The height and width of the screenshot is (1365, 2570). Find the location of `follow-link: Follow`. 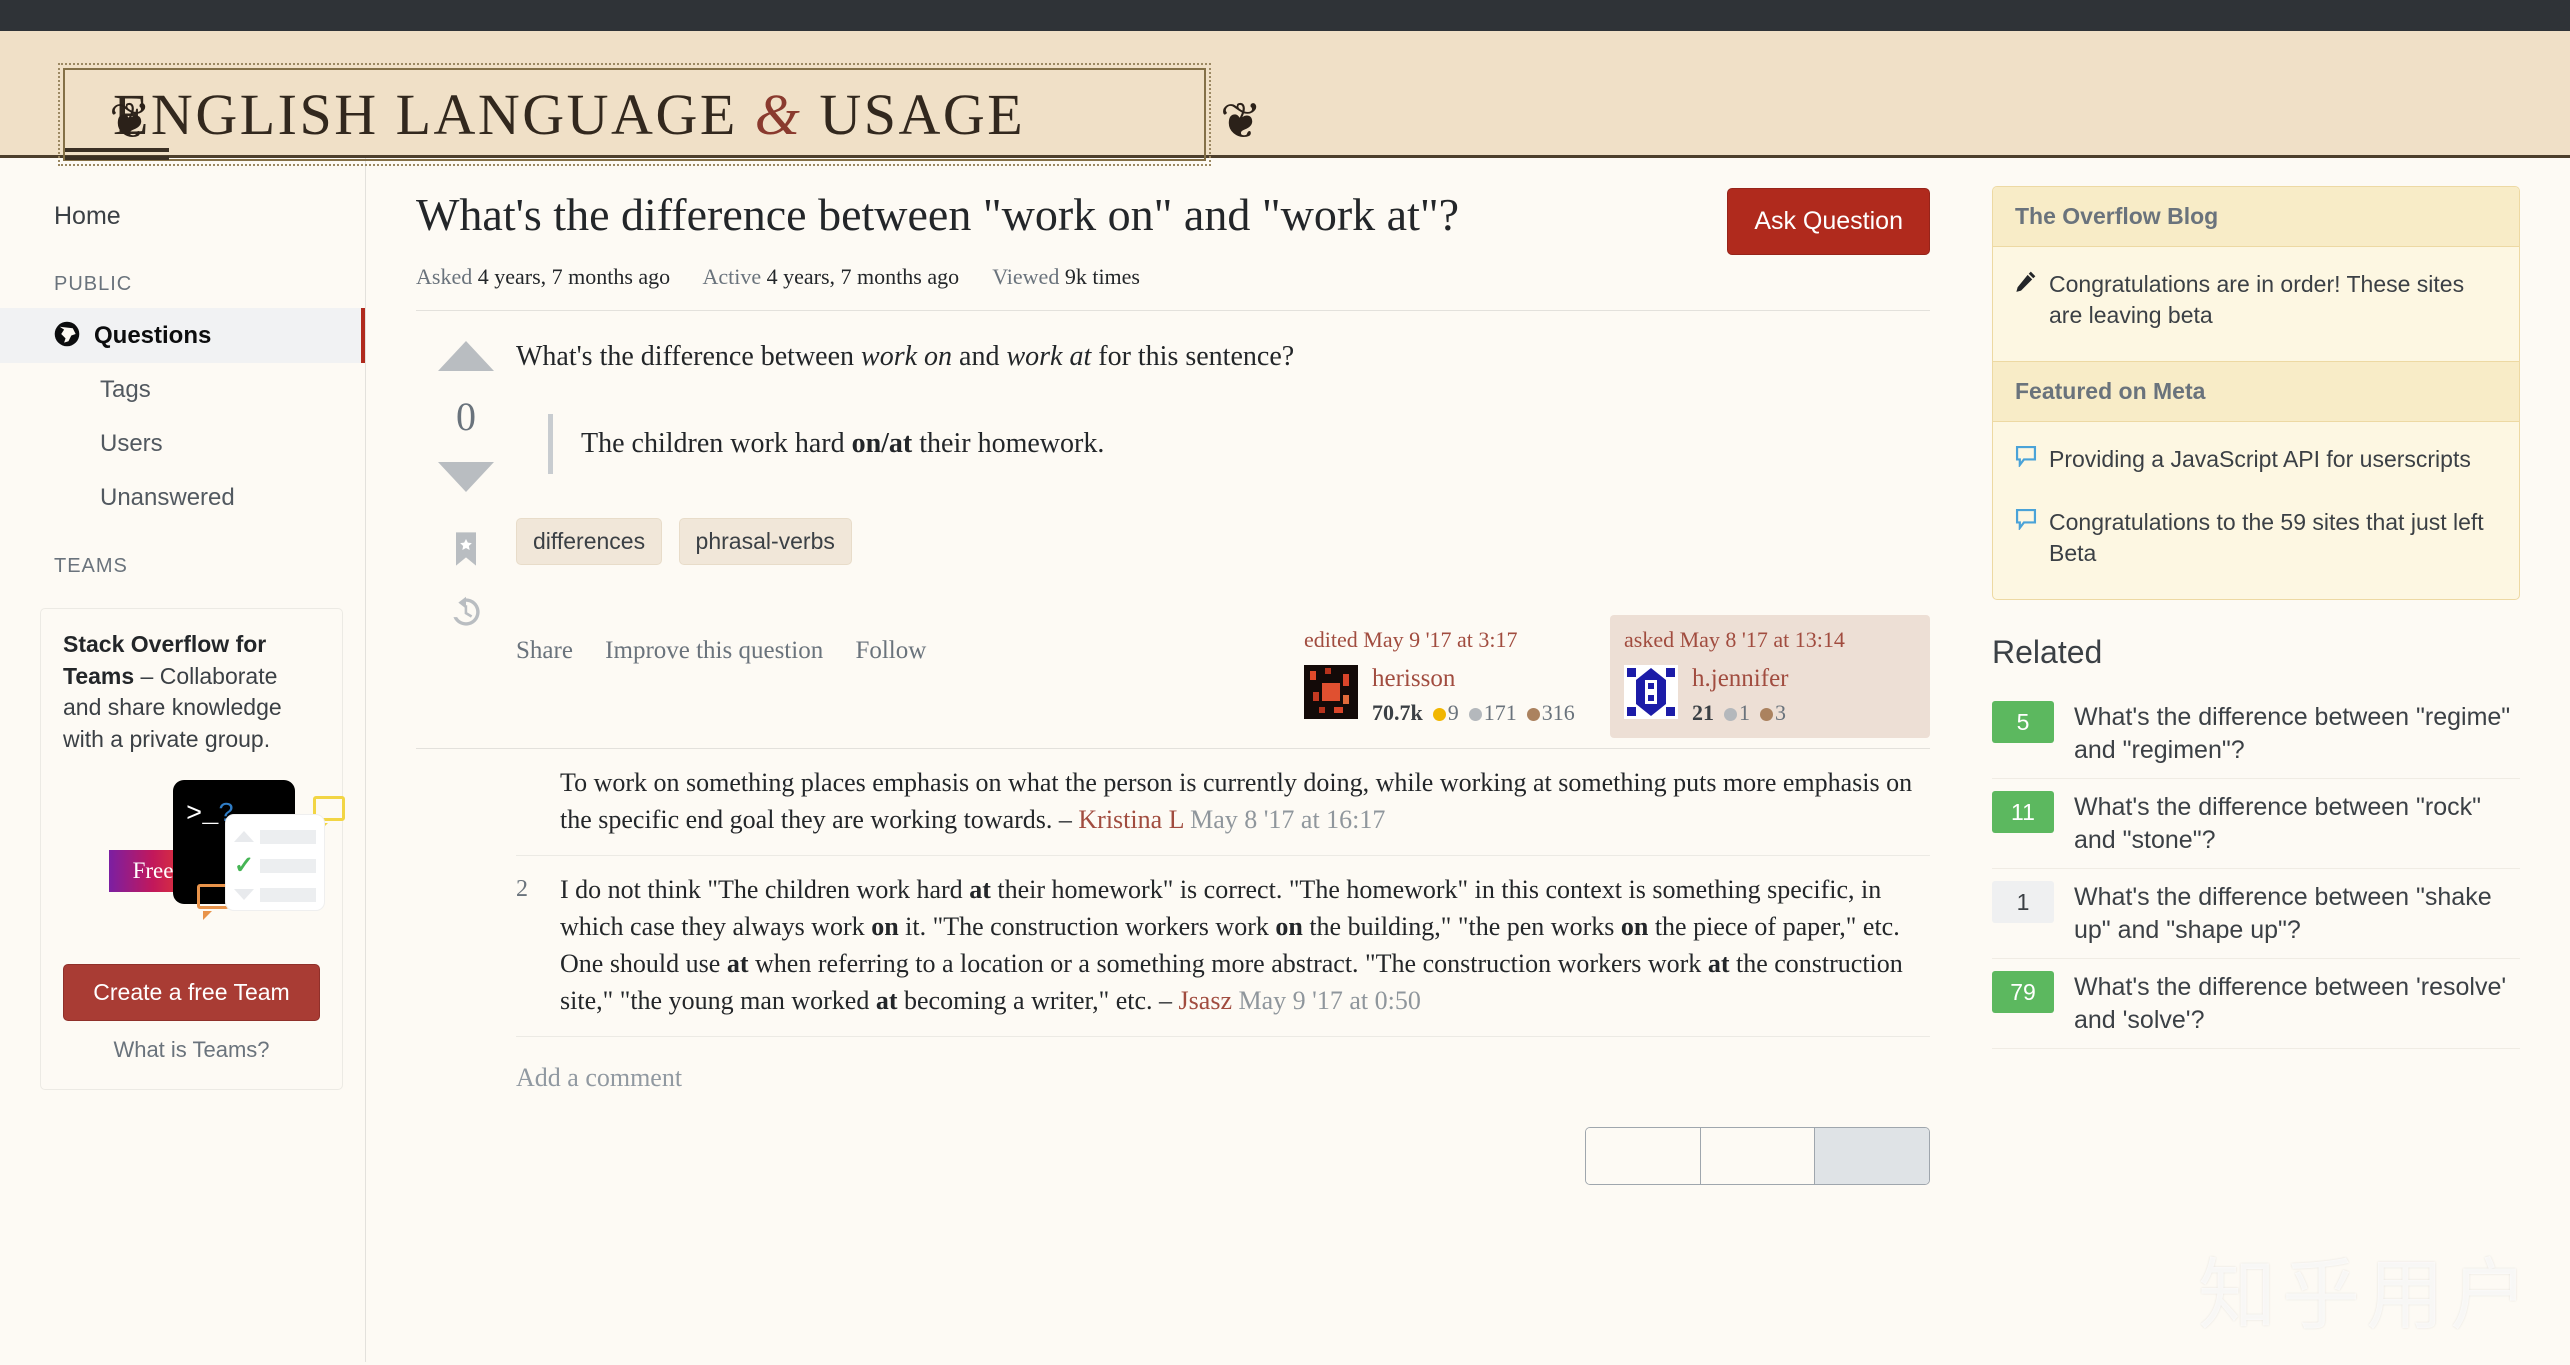

follow-link: Follow is located at coordinates (890, 650).